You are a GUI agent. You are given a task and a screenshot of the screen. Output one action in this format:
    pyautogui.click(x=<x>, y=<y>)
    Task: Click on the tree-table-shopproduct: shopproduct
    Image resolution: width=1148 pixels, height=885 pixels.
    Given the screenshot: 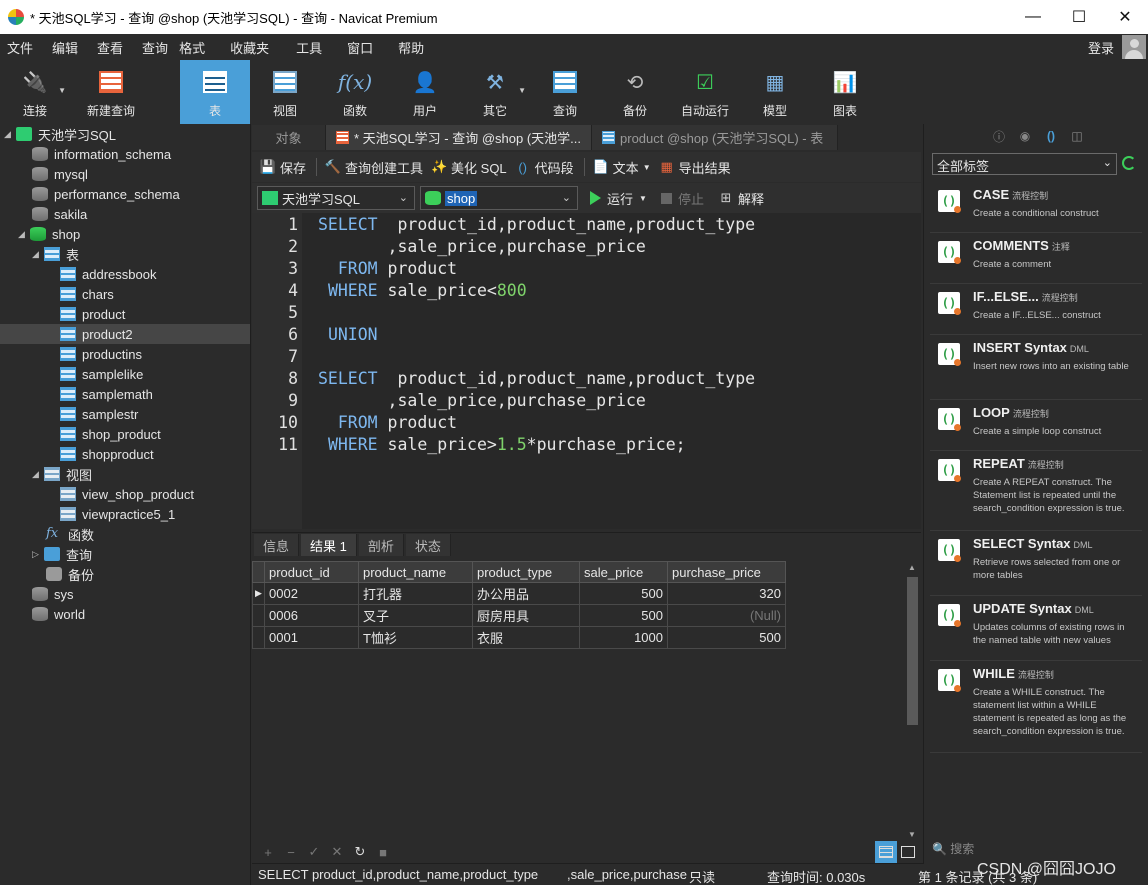 What is the action you would take?
    pyautogui.click(x=107, y=454)
    